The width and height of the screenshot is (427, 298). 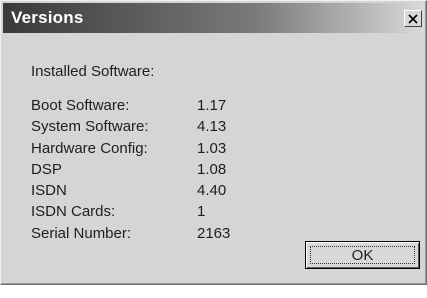 What do you see at coordinates (212, 148) in the screenshot?
I see `item-value: 1.03` at bounding box center [212, 148].